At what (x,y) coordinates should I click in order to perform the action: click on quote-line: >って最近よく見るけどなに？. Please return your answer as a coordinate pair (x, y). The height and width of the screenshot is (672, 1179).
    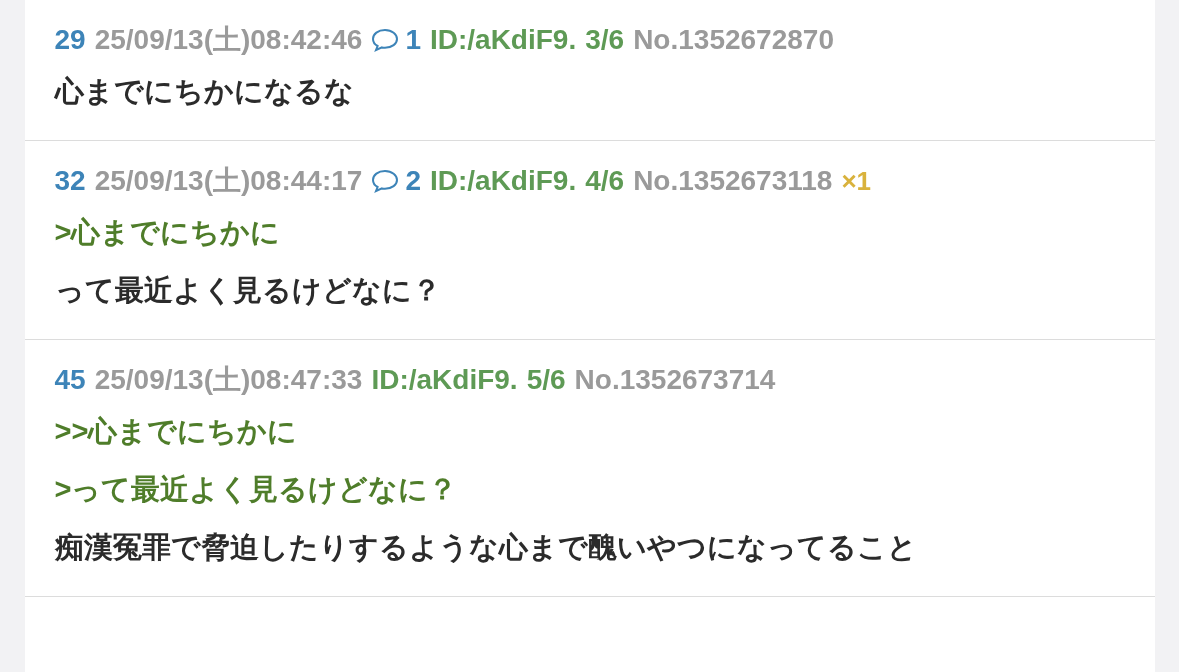
    Looking at the image, I should click on (256, 489).